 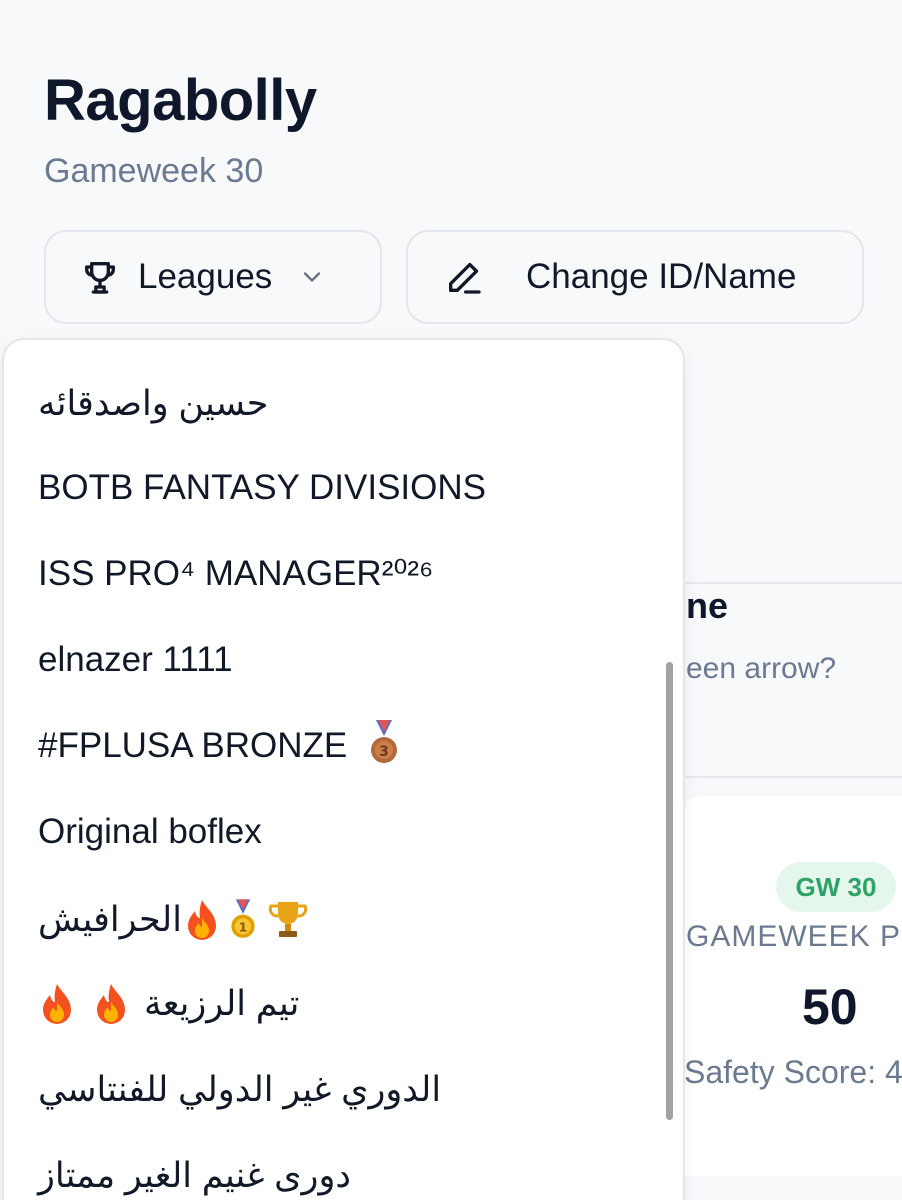 What do you see at coordinates (243, 927) in the screenshot?
I see `svg-text: 1` at bounding box center [243, 927].